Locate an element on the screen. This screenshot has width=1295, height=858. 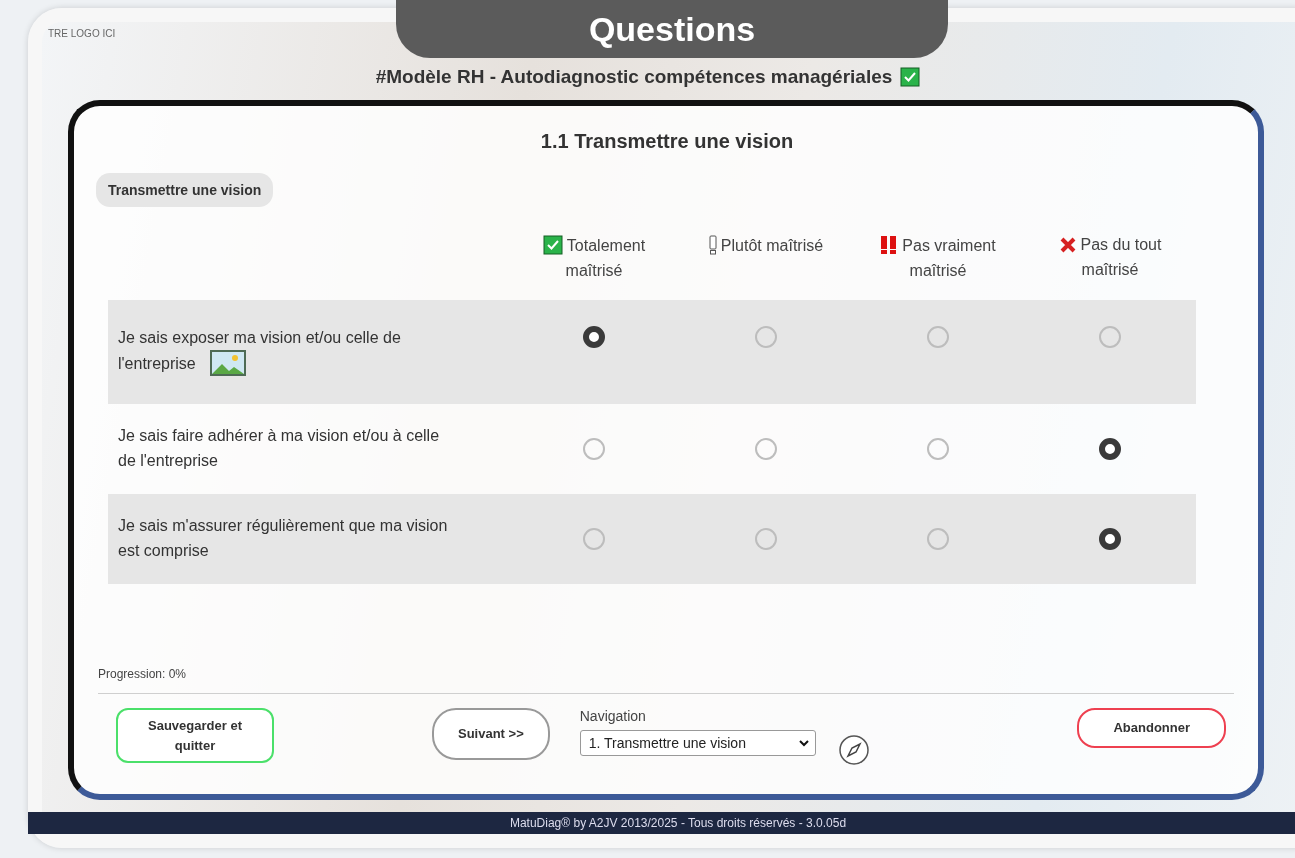
question-text: Je sais m'assurer régulièrement que ma vision est comprise is located at coordinates (283, 538).